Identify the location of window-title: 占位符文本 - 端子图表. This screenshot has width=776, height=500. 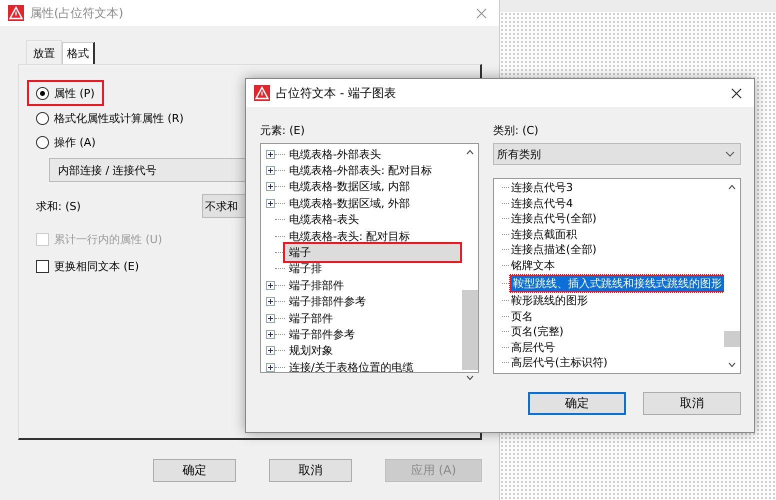
(336, 93).